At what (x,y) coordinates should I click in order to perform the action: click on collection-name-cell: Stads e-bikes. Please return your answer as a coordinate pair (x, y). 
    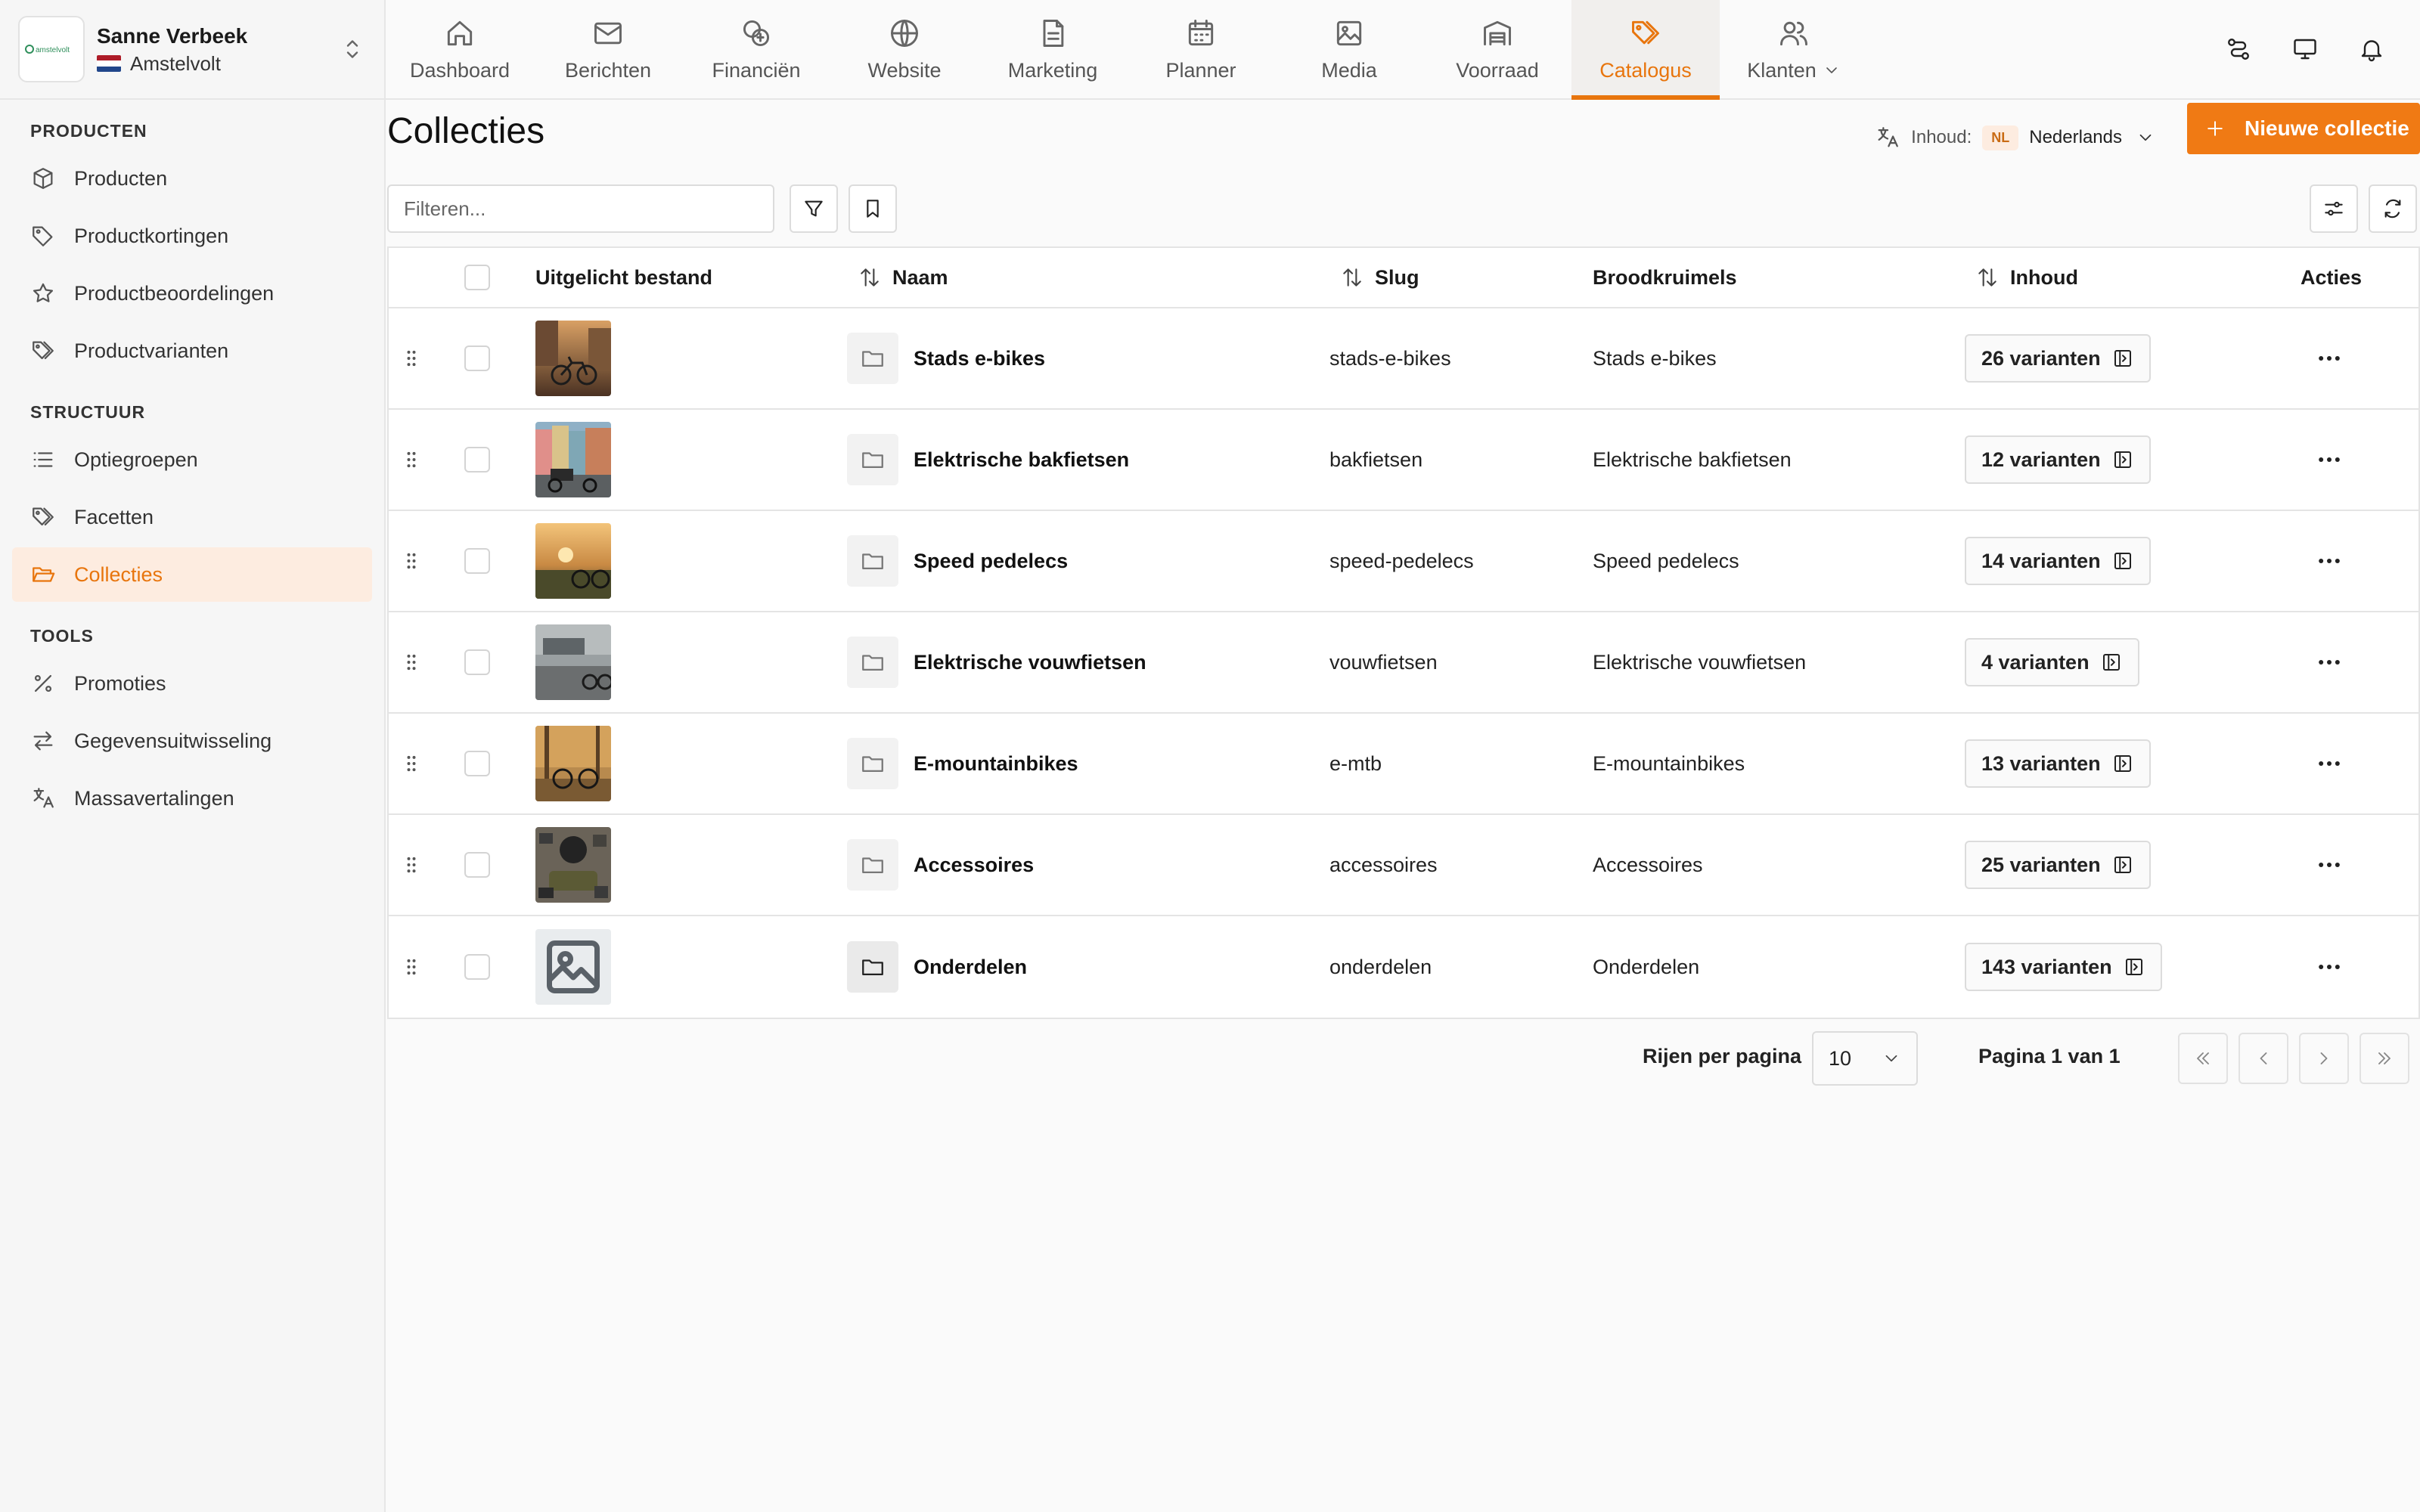
    Looking at the image, I should click on (946, 358).